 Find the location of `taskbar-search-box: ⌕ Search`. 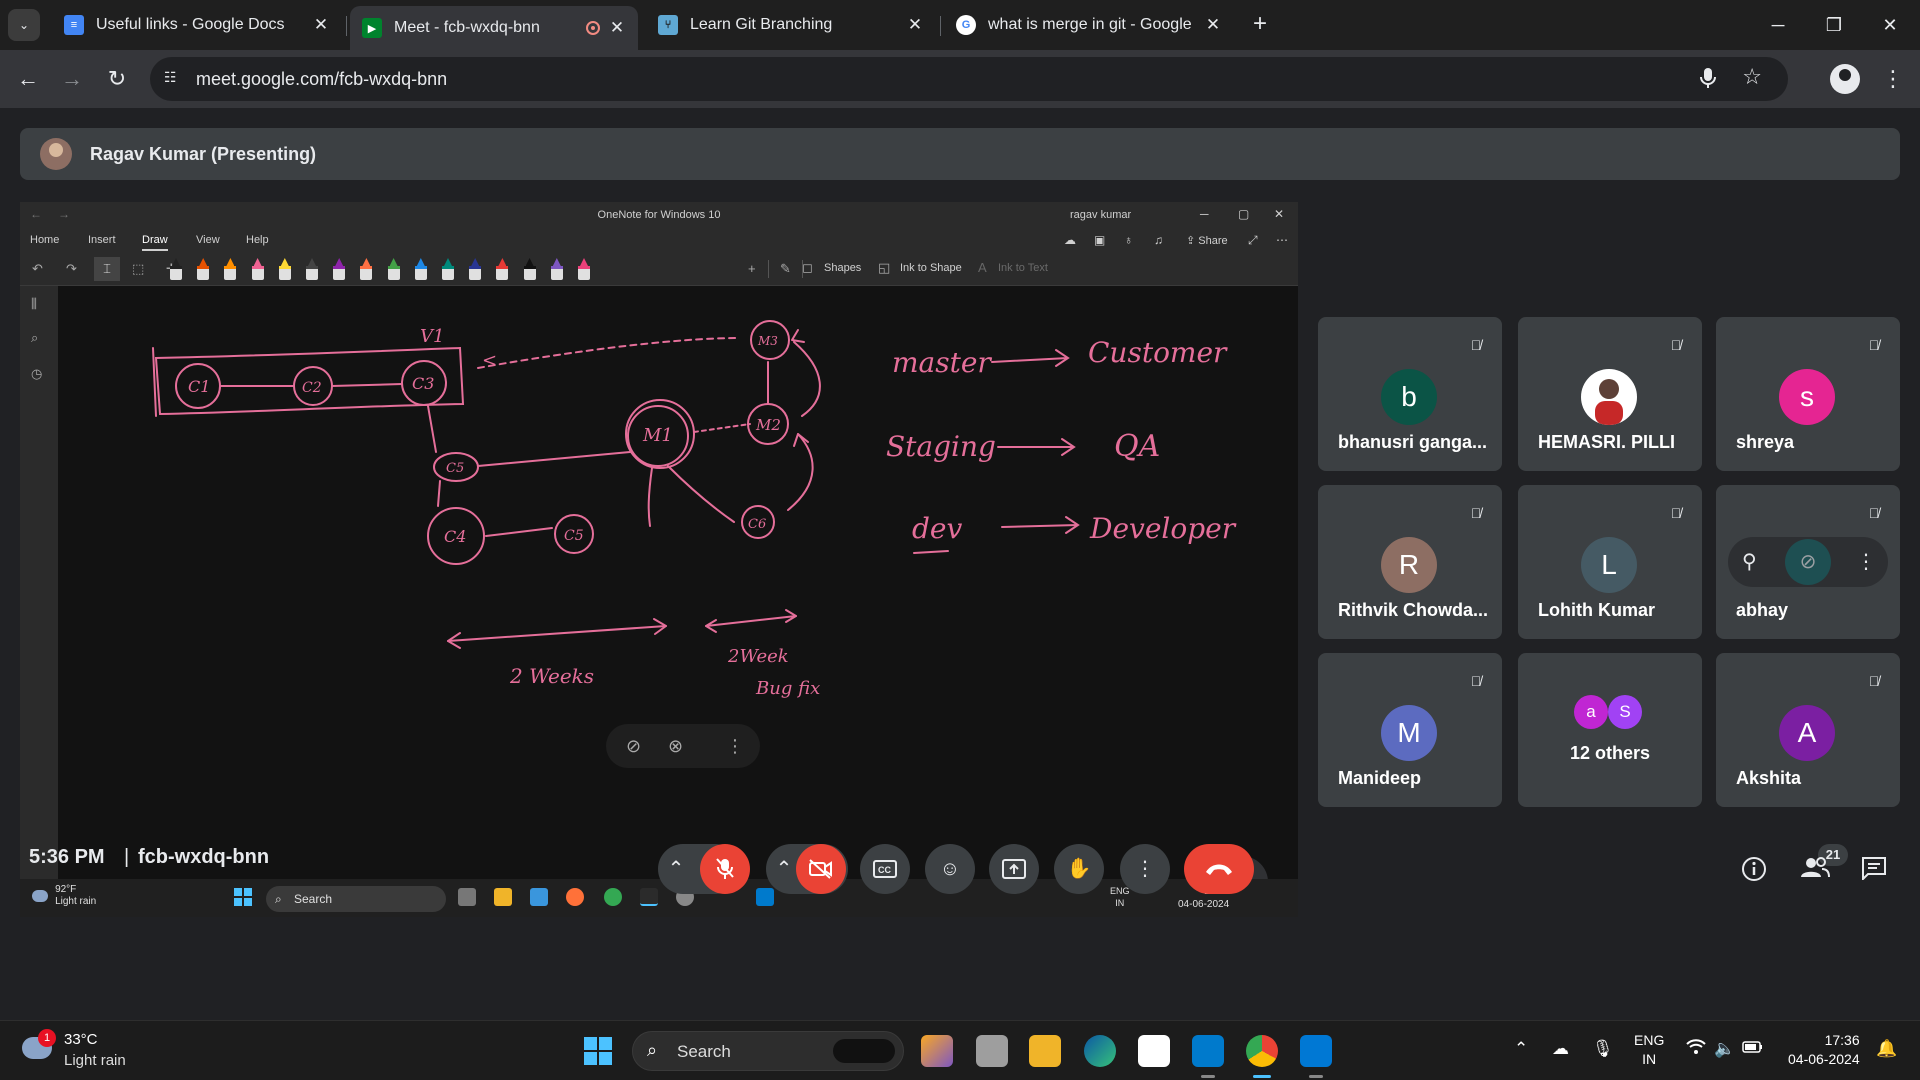

taskbar-search-box: ⌕ Search is located at coordinates (768, 1051).